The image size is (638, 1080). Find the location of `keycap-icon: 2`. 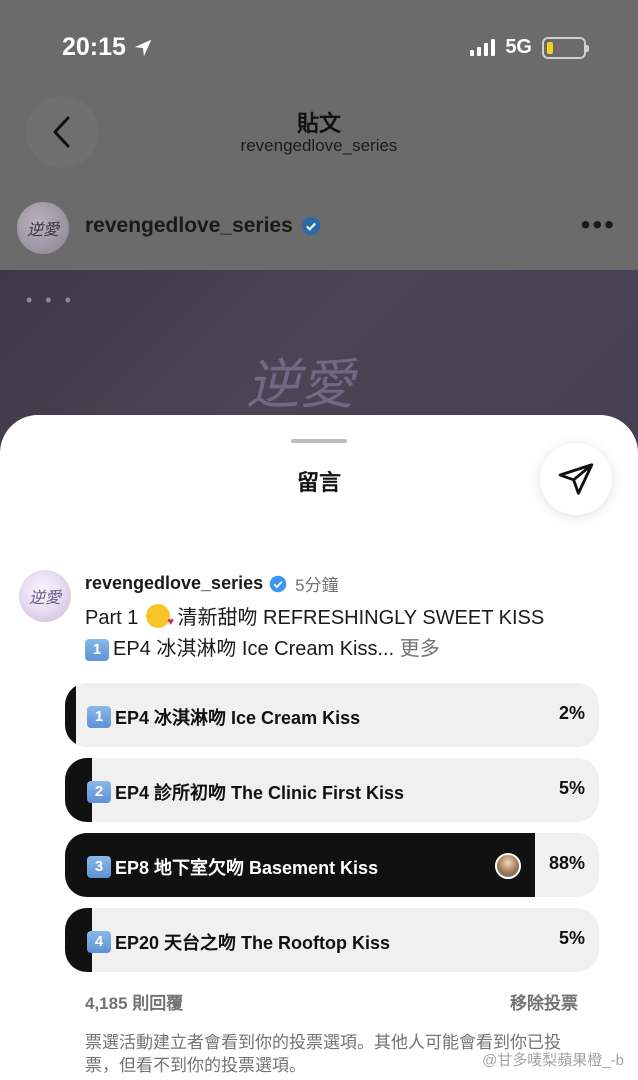

keycap-icon: 2 is located at coordinates (99, 792).